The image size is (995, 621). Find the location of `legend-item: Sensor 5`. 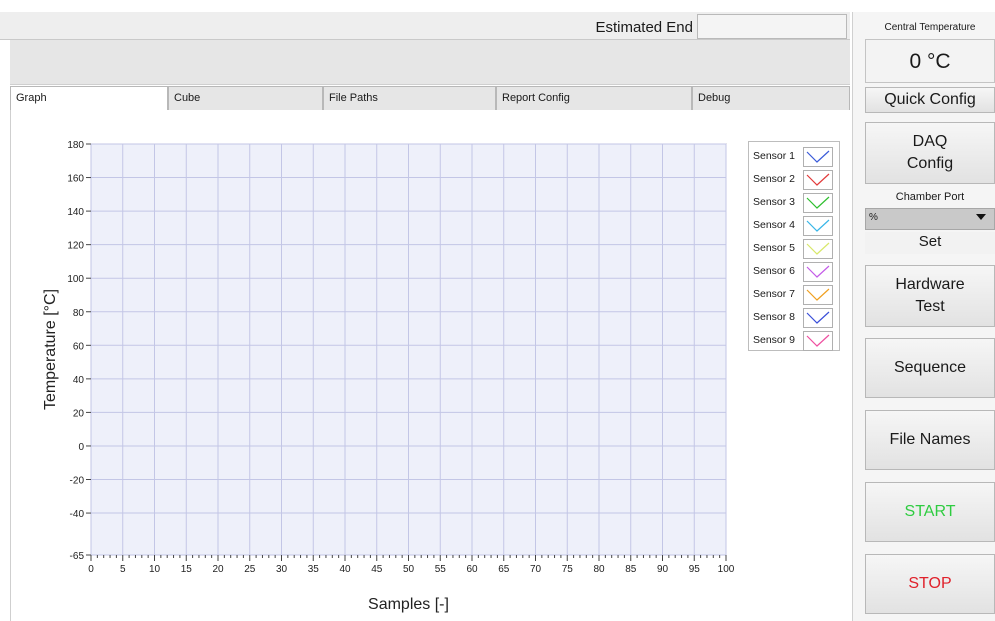

legend-item: Sensor 5 is located at coordinates (795, 248).